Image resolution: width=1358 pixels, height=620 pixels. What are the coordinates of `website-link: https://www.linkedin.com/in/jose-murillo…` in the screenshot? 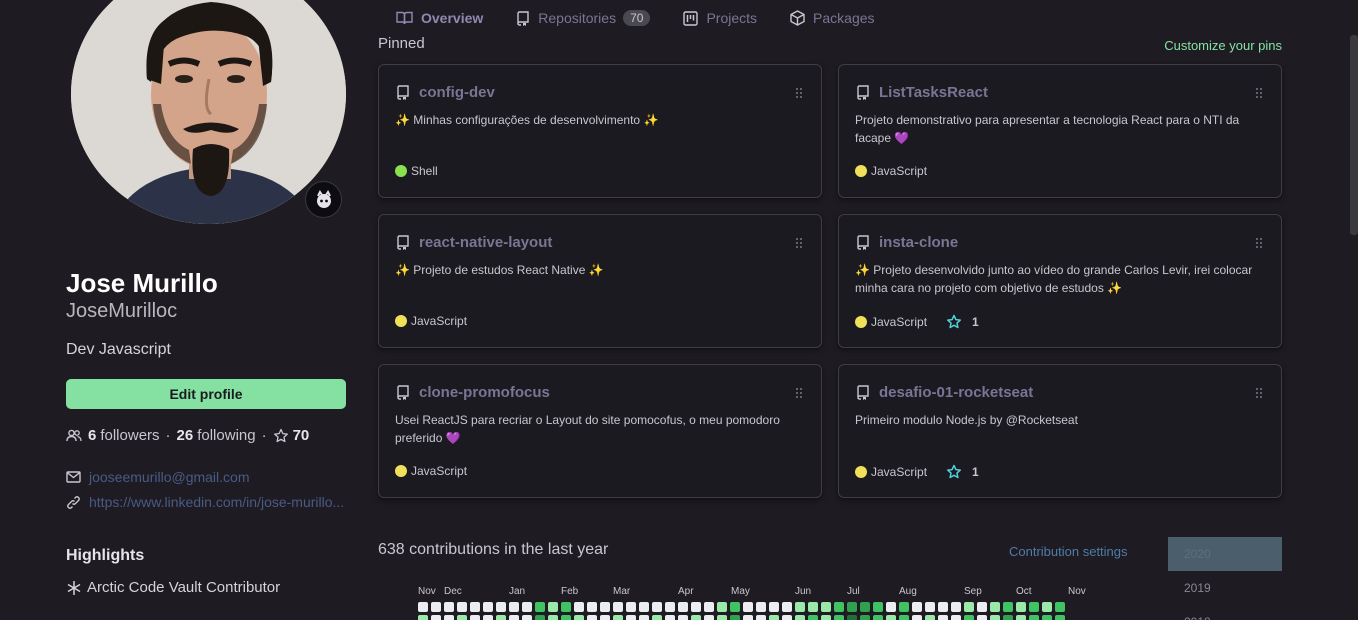 It's located at (205, 502).